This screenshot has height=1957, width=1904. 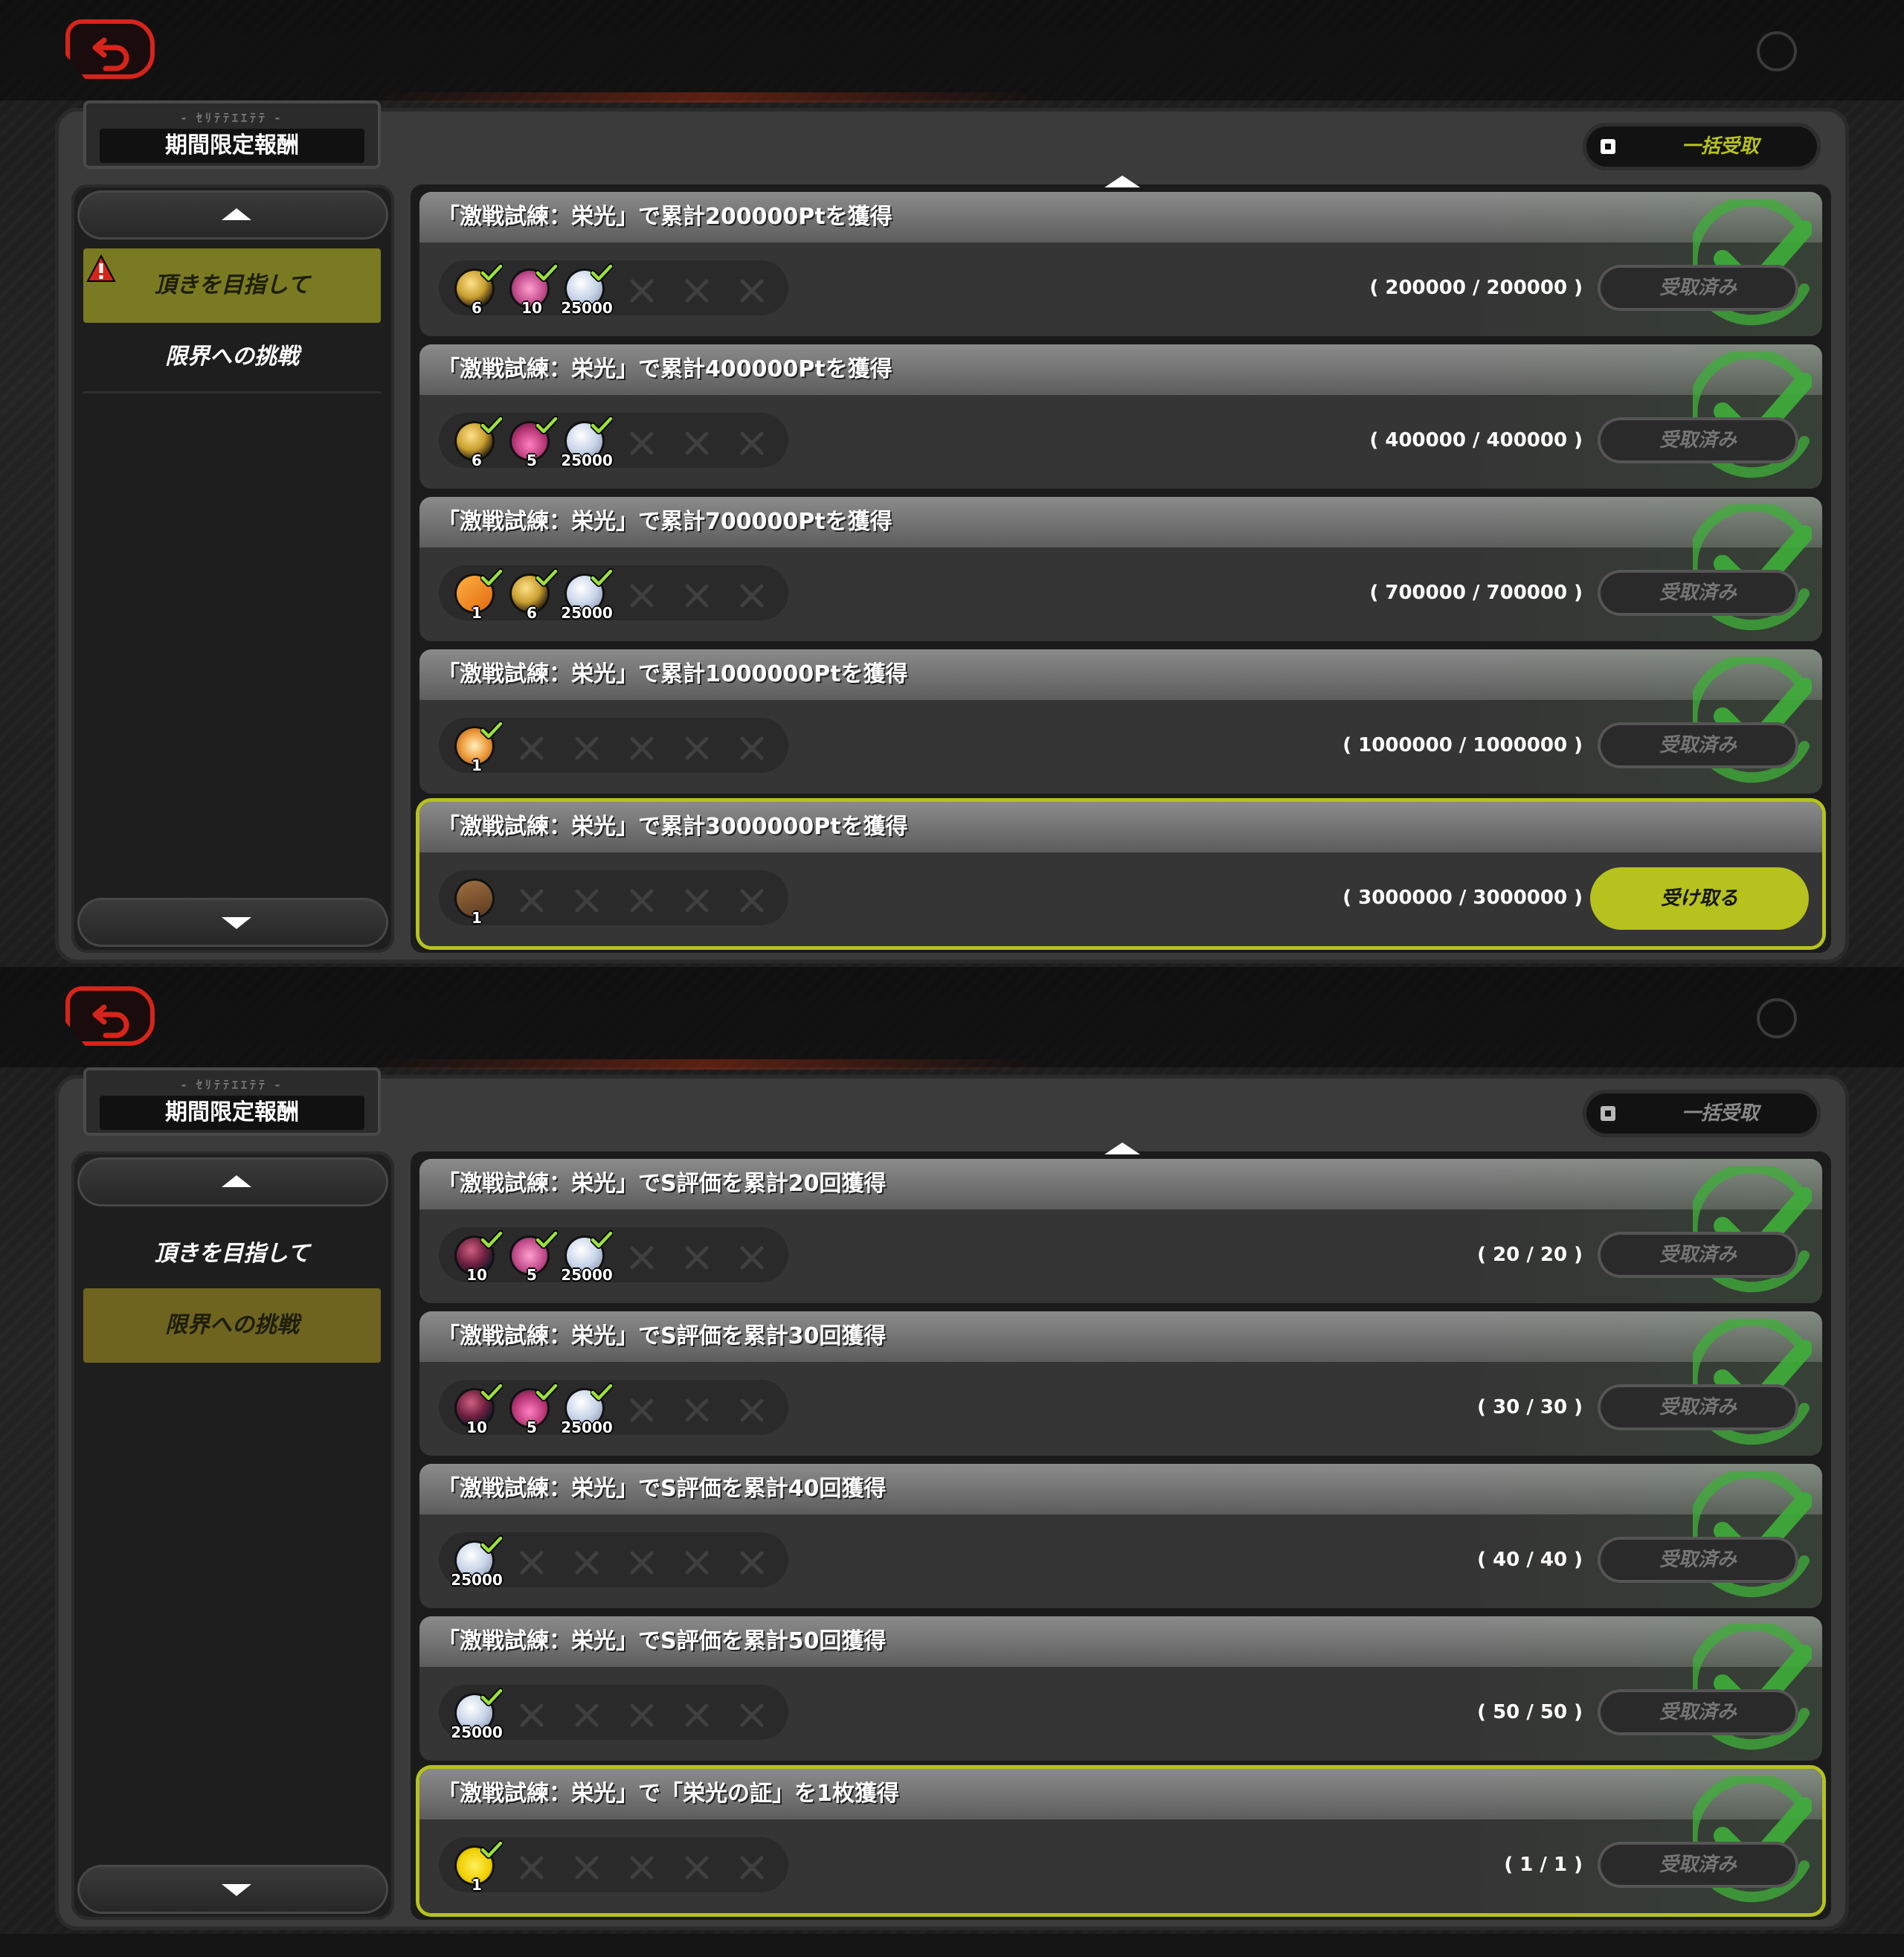 What do you see at coordinates (1463, 898) in the screenshot?
I see `mission-progress: ( 3000000 / 3000000 )` at bounding box center [1463, 898].